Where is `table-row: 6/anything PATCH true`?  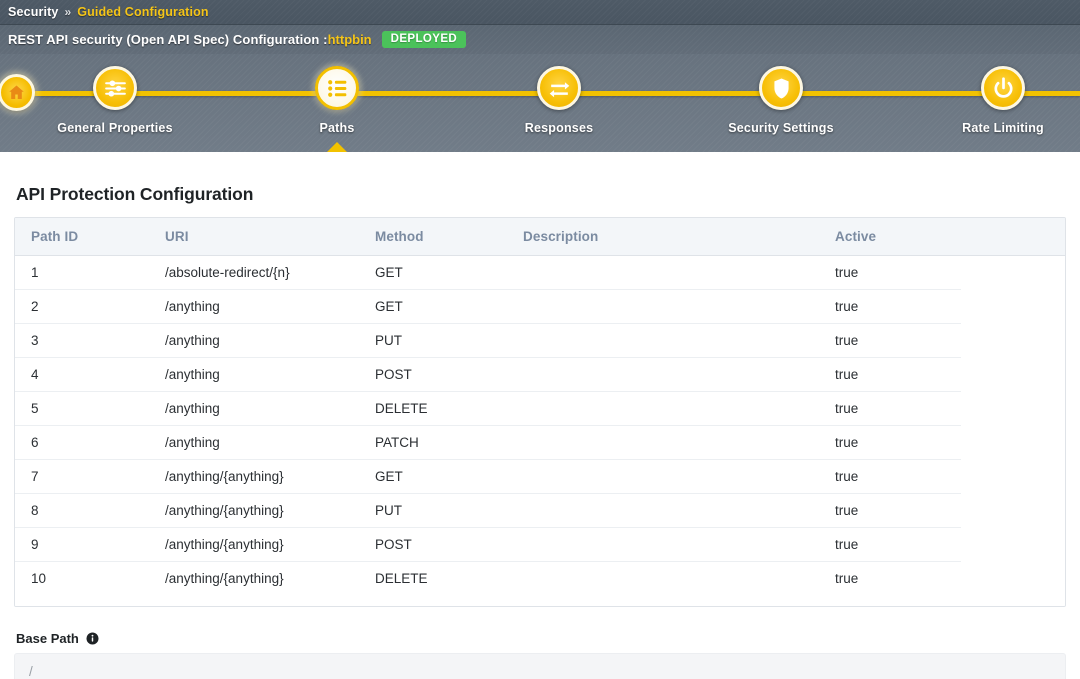
table-row: 6/anything PATCH true is located at coordinates (540, 442).